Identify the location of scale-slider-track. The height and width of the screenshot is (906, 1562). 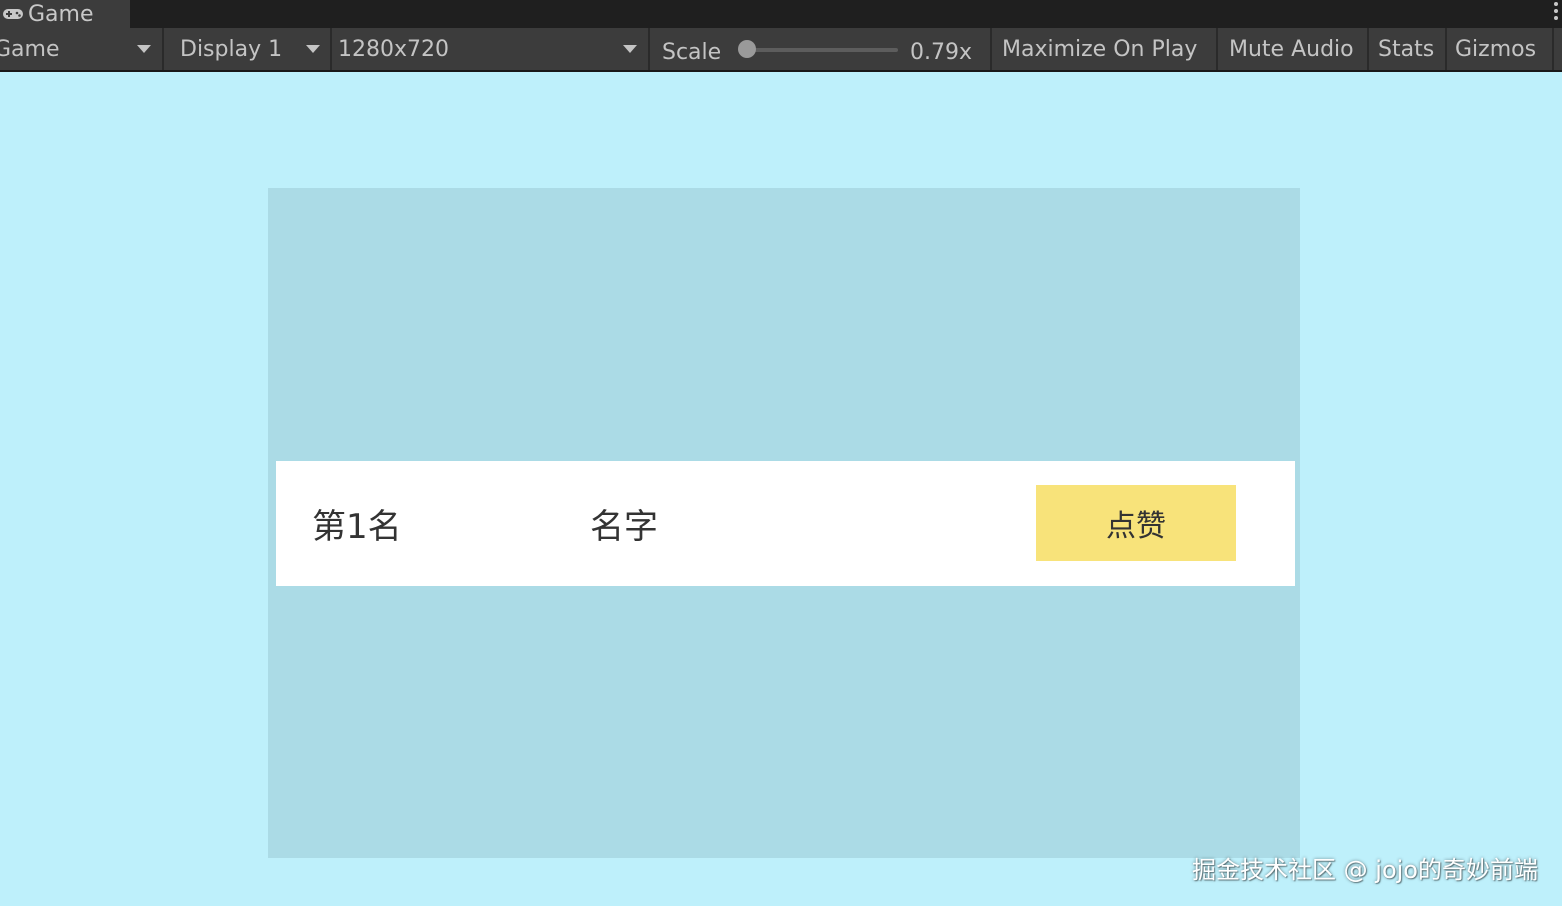
(825, 50).